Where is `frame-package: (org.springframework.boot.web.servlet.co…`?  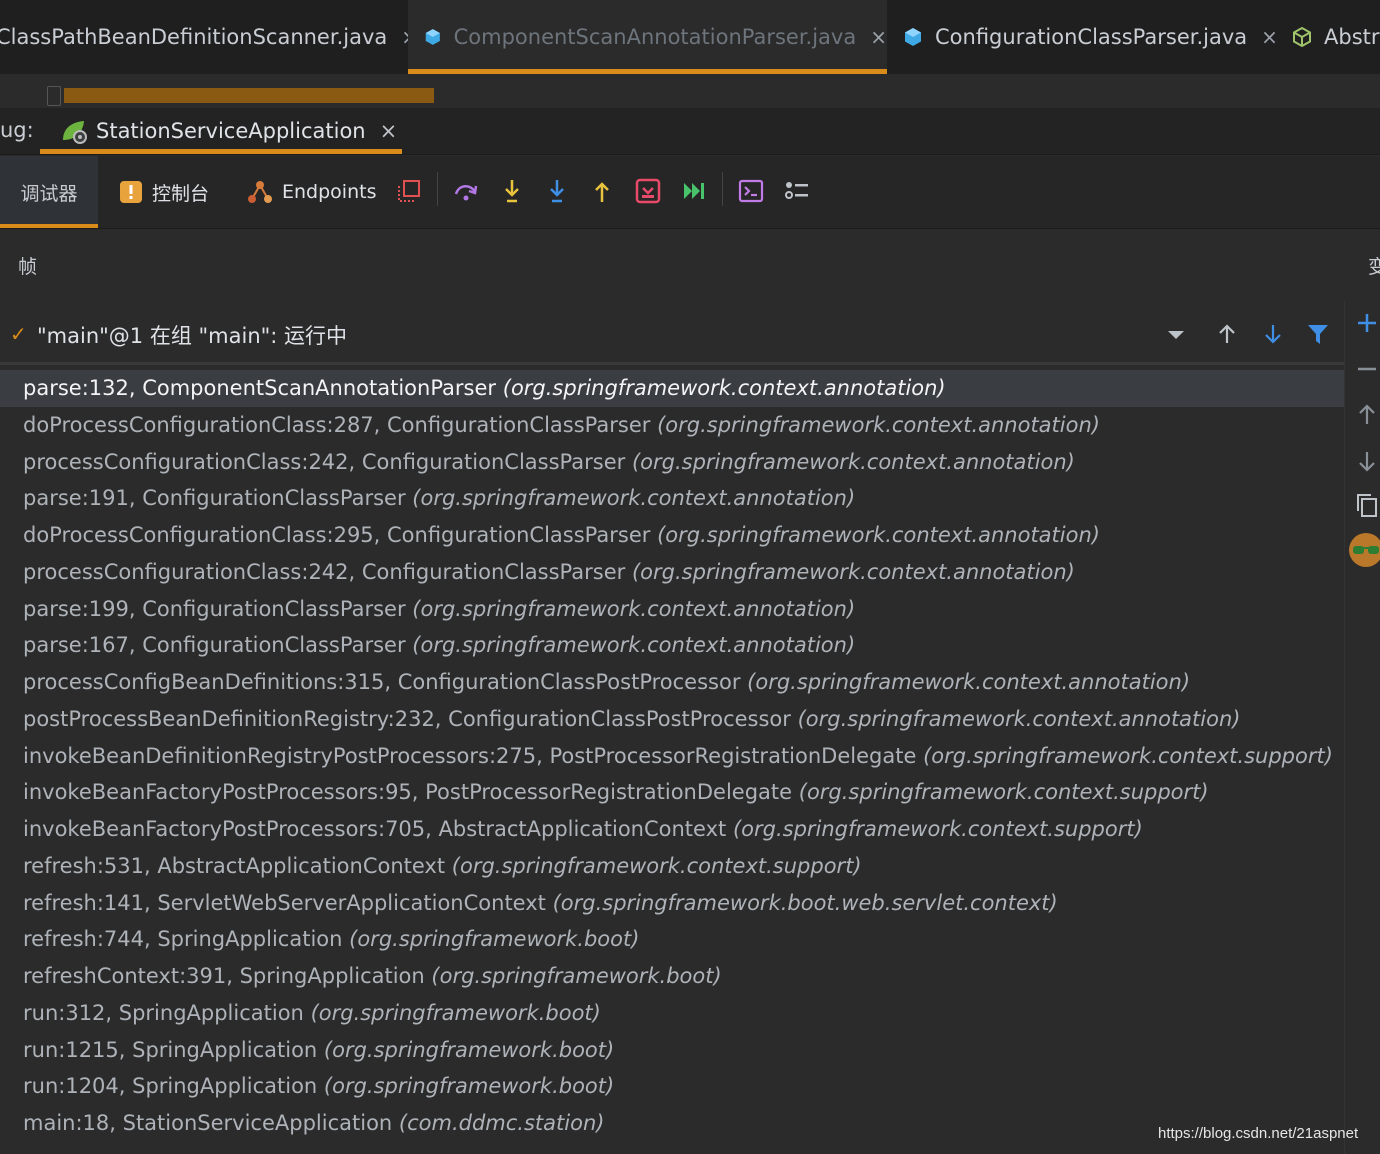 frame-package: (org.springframework.boot.web.servlet.co… is located at coordinates (805, 902).